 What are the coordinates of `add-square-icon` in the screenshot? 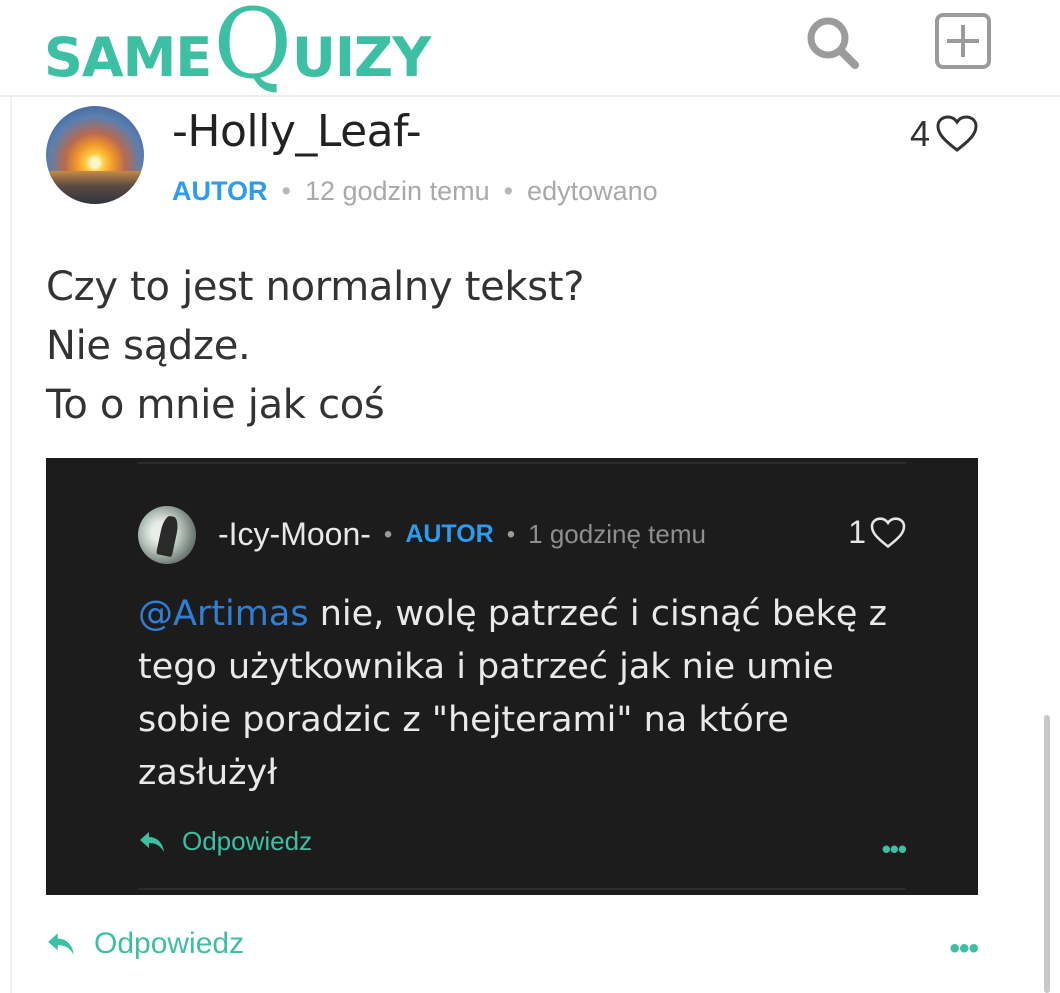 It's located at (963, 41).